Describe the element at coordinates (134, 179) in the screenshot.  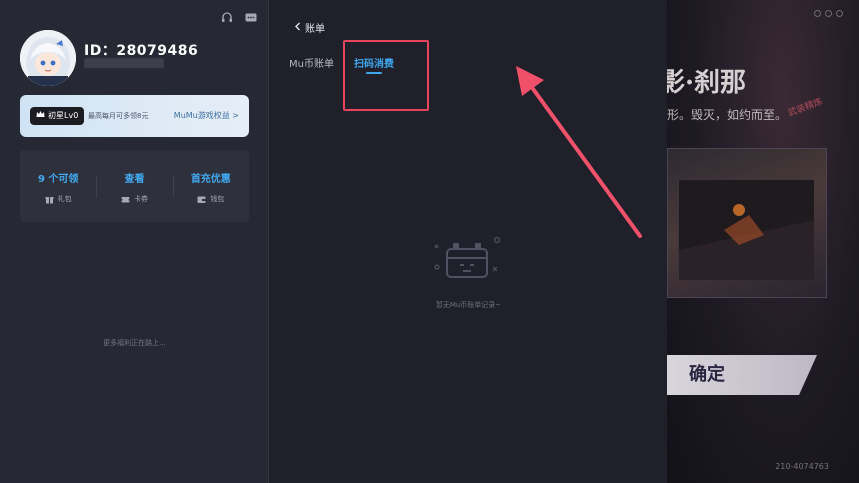
I see `stat-value: 查看` at that location.